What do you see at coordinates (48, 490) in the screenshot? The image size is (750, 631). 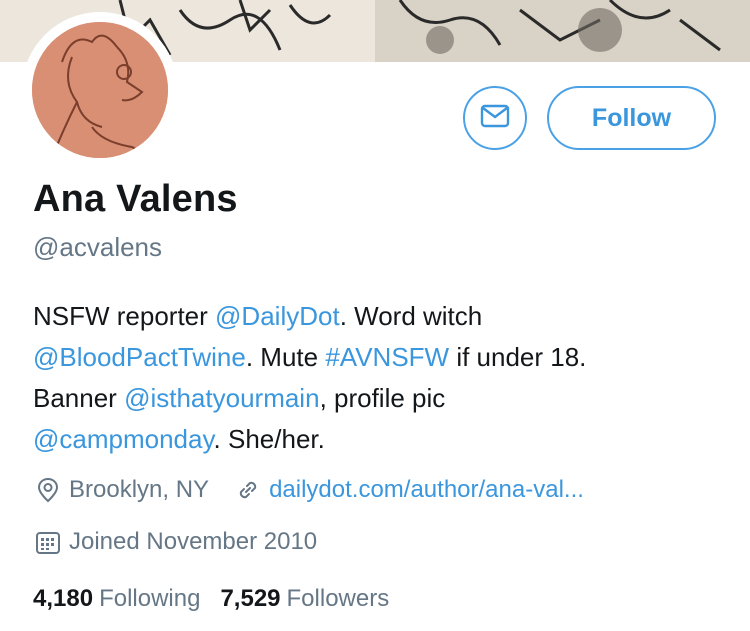 I see `location-pin-icon` at bounding box center [48, 490].